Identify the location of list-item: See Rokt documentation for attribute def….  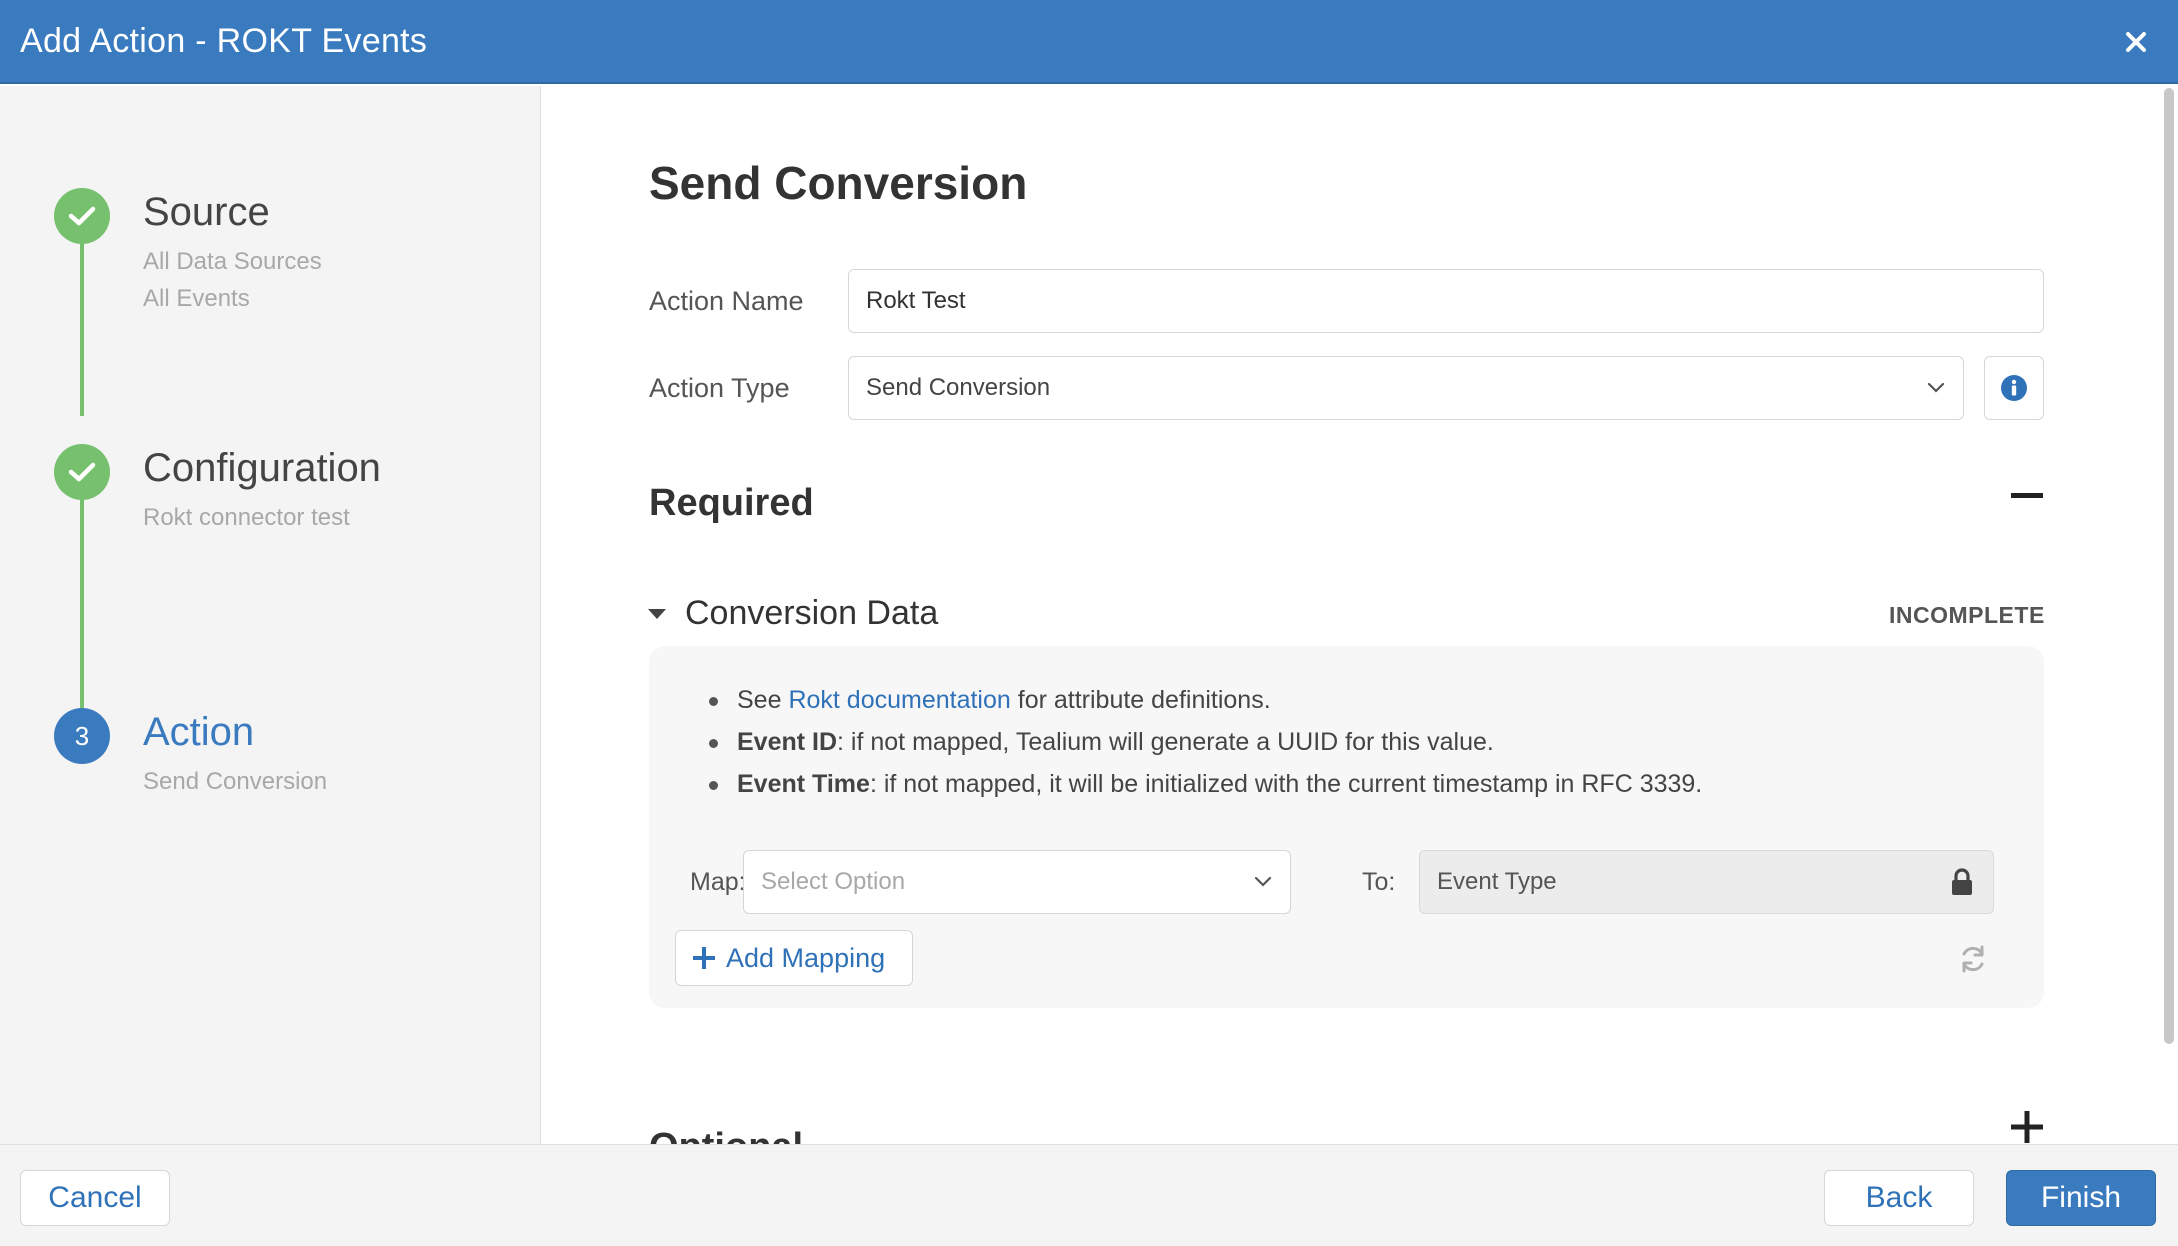
(1205, 700).